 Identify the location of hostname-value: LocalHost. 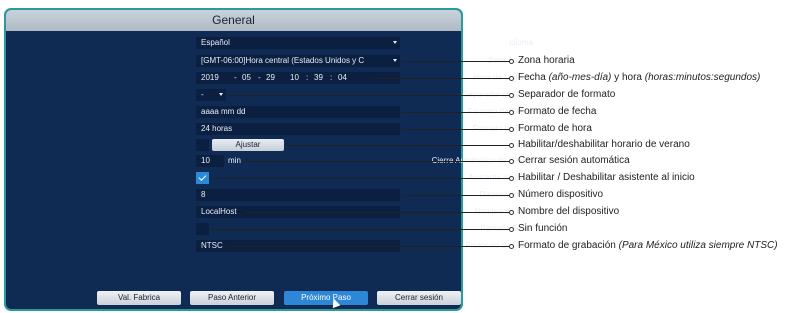
(219, 211).